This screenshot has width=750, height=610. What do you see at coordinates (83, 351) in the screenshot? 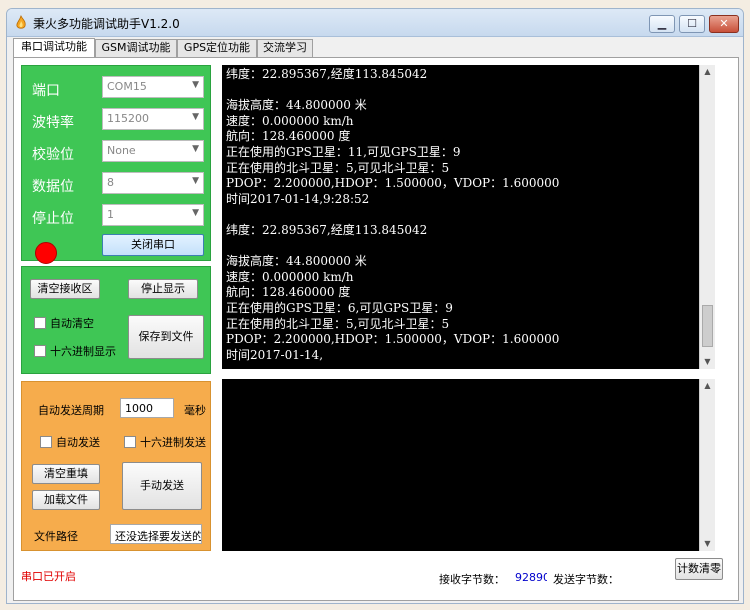
I see `hex-display-label: 十六进制显示` at bounding box center [83, 351].